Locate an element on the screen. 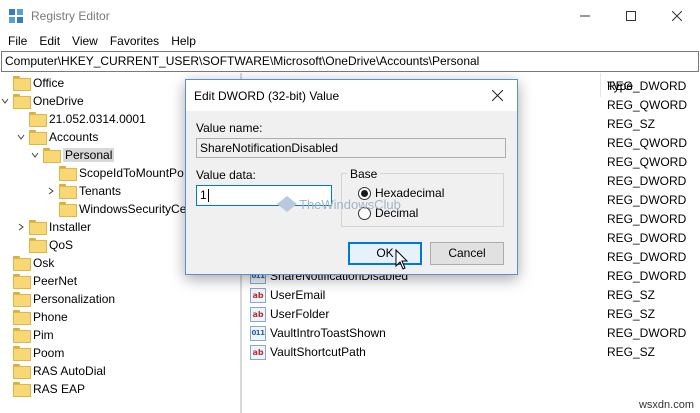 This screenshot has height=413, width=700. close-button is located at coordinates (677, 15).